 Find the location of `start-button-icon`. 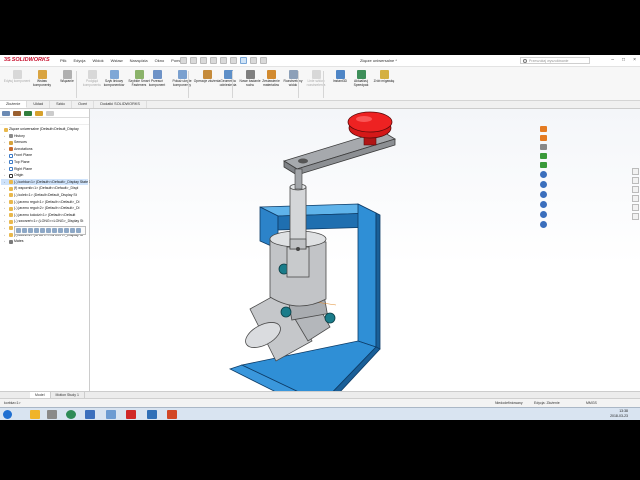

start-button-icon is located at coordinates (7, 414).